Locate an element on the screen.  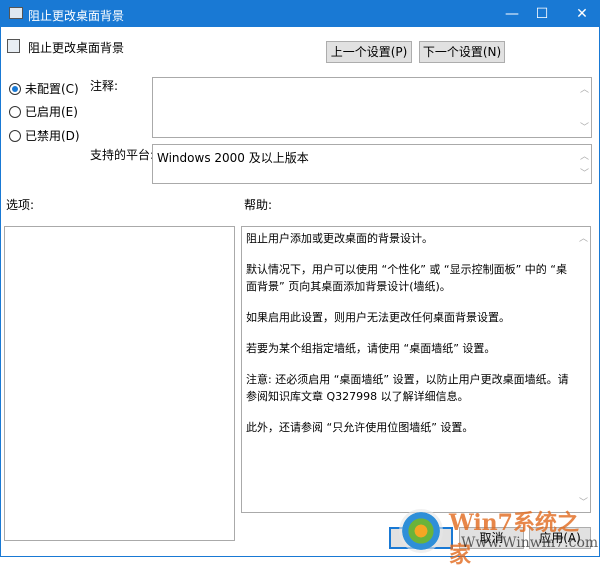
radio-enabled: 已启用(E) is located at coordinates (43, 111).